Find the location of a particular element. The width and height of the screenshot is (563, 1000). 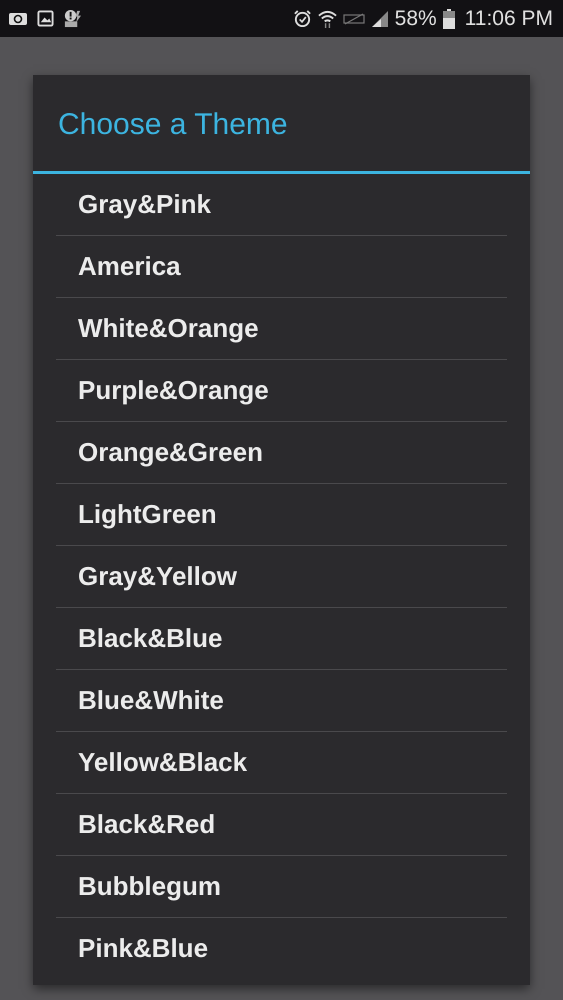

theme-option: White&Orange is located at coordinates (281, 329).